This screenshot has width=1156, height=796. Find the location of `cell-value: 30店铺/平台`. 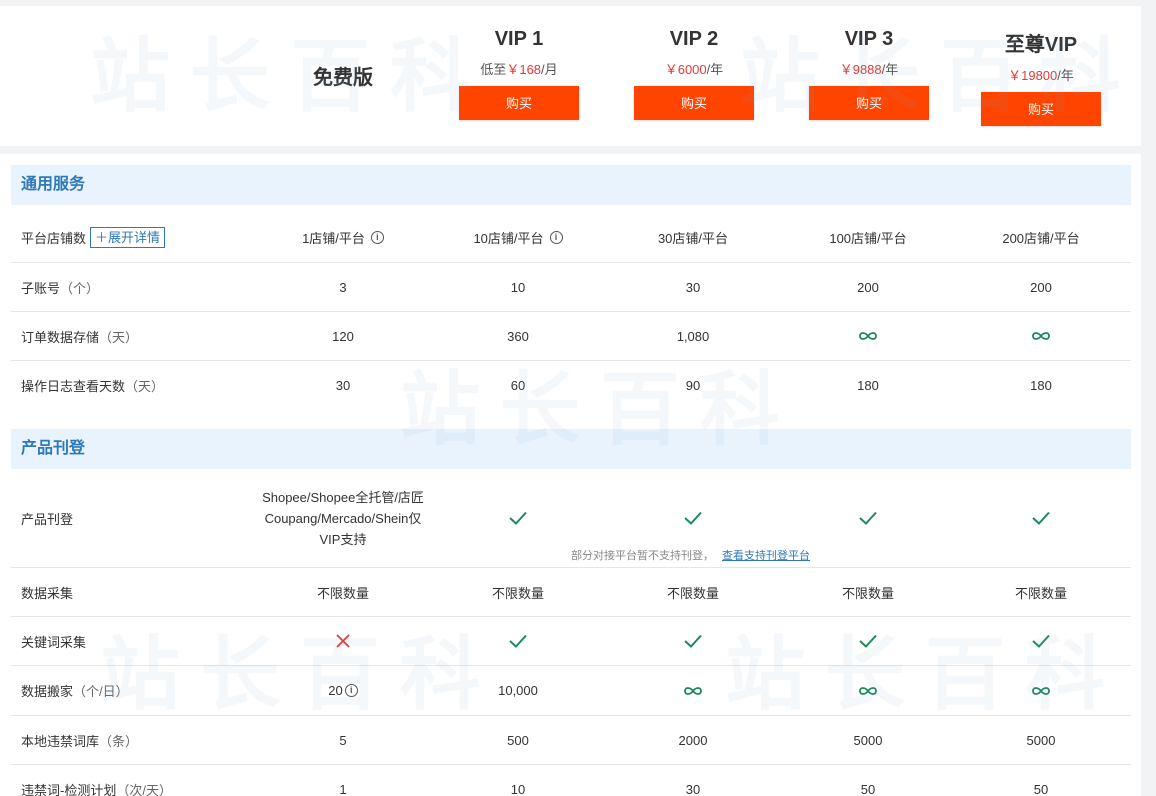

cell-value: 30店铺/平台 is located at coordinates (693, 238).